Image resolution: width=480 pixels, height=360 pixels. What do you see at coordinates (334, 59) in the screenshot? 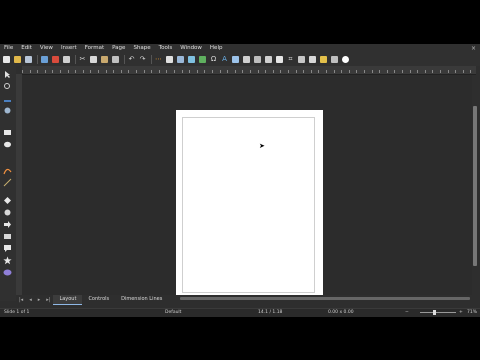
I see `toggle-extrusion-icon` at bounding box center [334, 59].